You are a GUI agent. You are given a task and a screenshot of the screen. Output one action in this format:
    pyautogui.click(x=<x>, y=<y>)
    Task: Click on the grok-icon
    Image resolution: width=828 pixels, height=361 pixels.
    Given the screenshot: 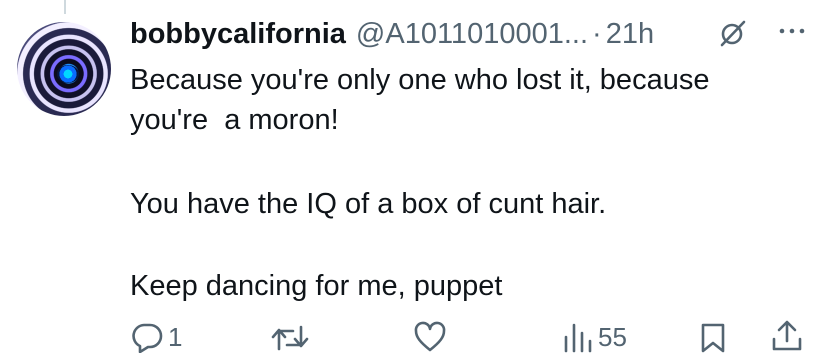 What is the action you would take?
    pyautogui.click(x=733, y=33)
    